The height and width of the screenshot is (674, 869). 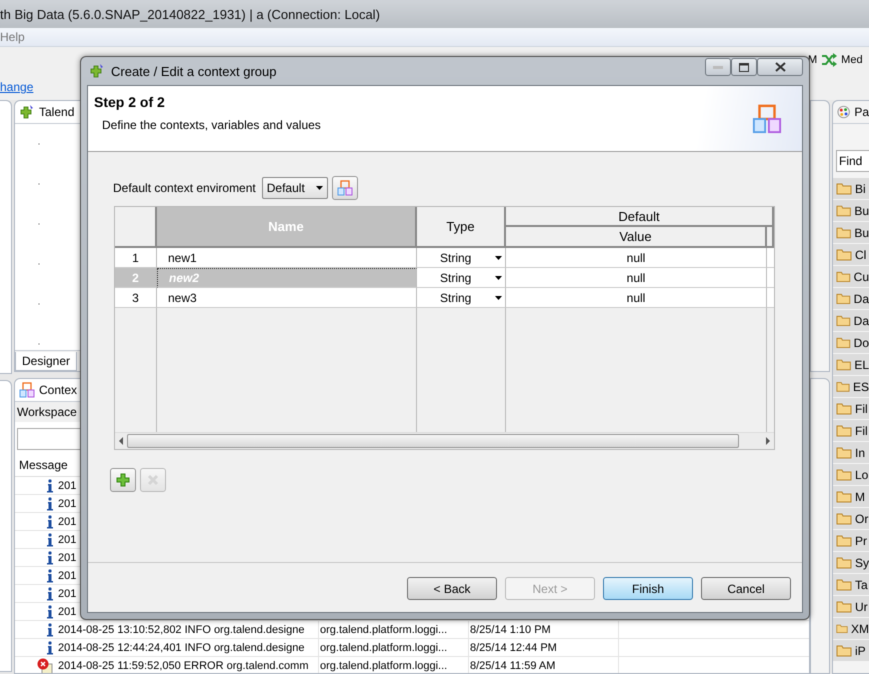 I want to click on maximize-button, so click(x=744, y=67).